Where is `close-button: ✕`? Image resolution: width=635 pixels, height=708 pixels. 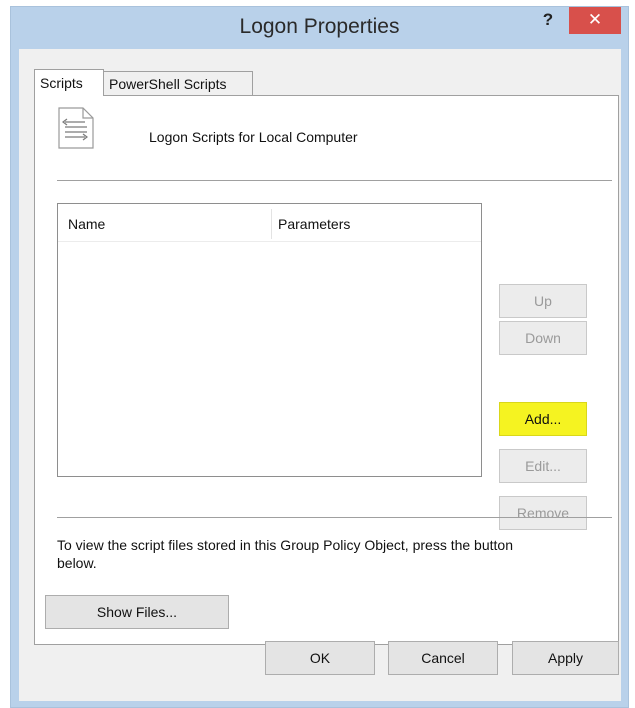 close-button: ✕ is located at coordinates (595, 20).